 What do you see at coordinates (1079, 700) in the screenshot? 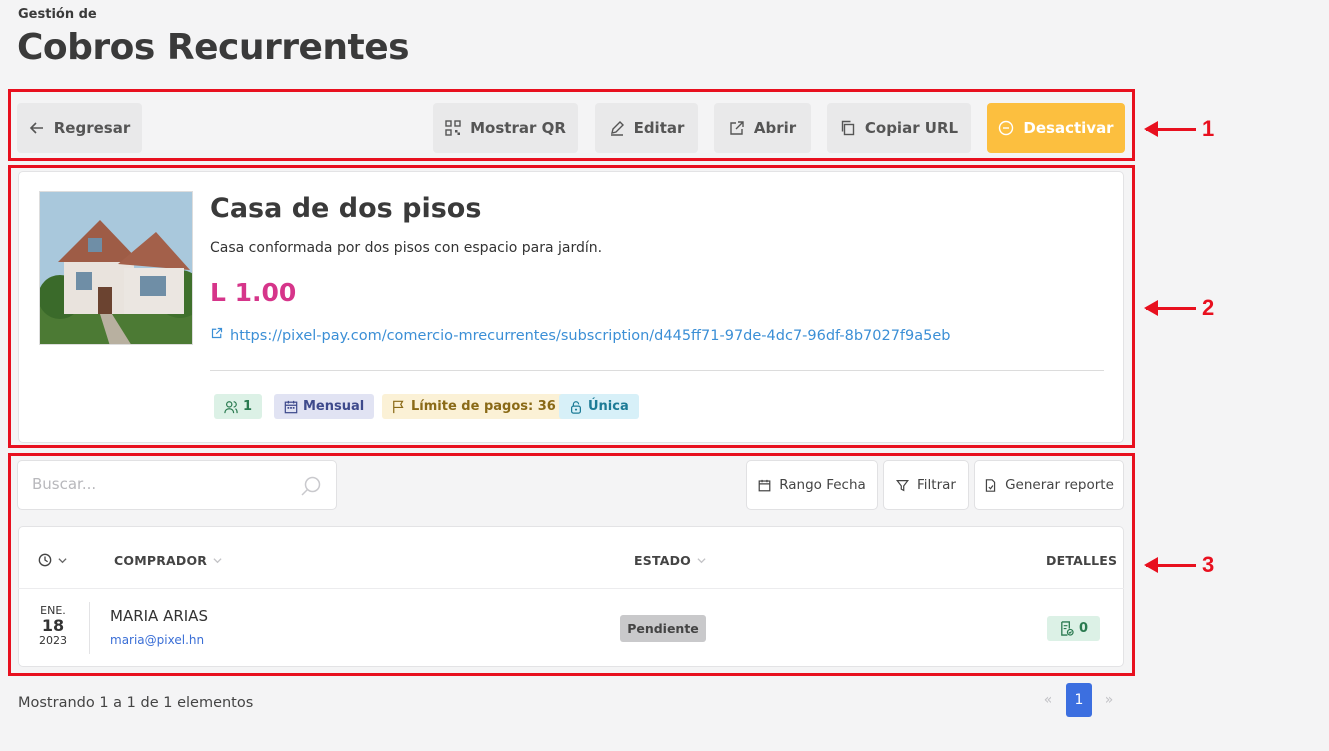
I see `pagination-page-1: 1` at bounding box center [1079, 700].